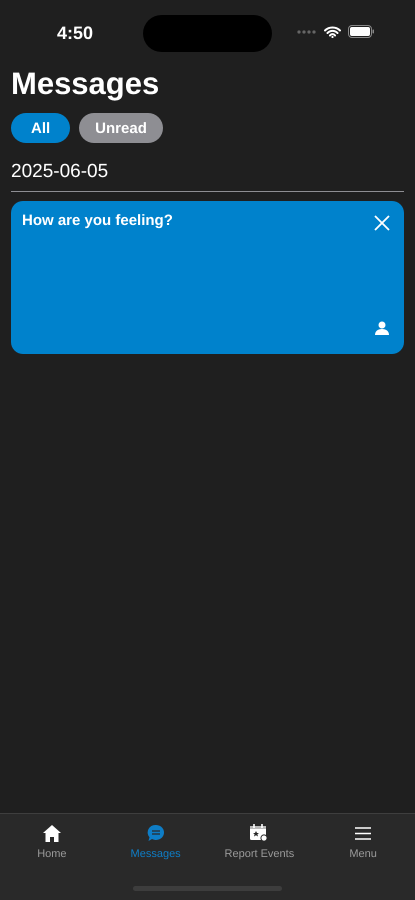 The width and height of the screenshot is (415, 900). Describe the element at coordinates (361, 31) in the screenshot. I see `battery-icon` at that location.